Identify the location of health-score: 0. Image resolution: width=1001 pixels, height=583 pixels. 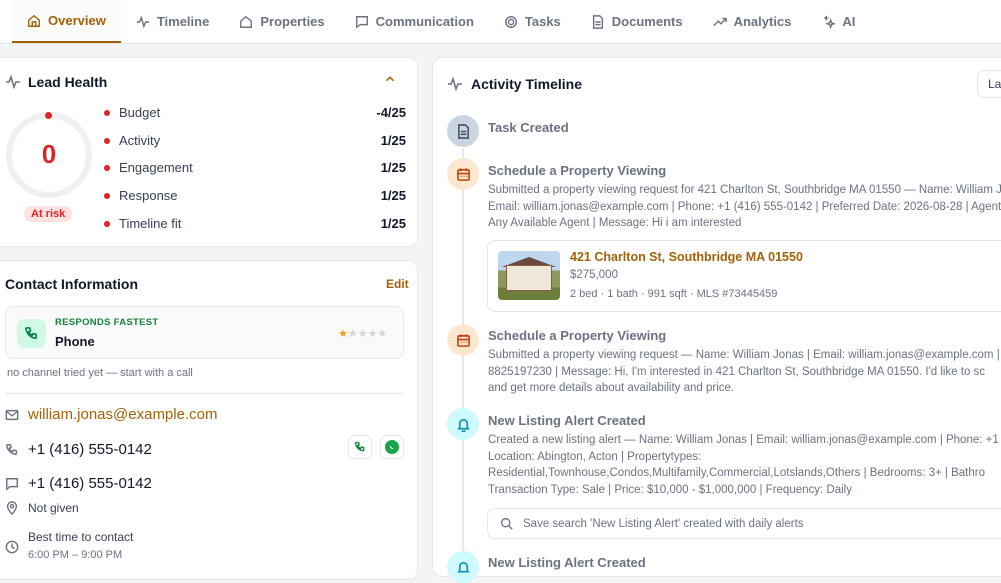
(49, 154).